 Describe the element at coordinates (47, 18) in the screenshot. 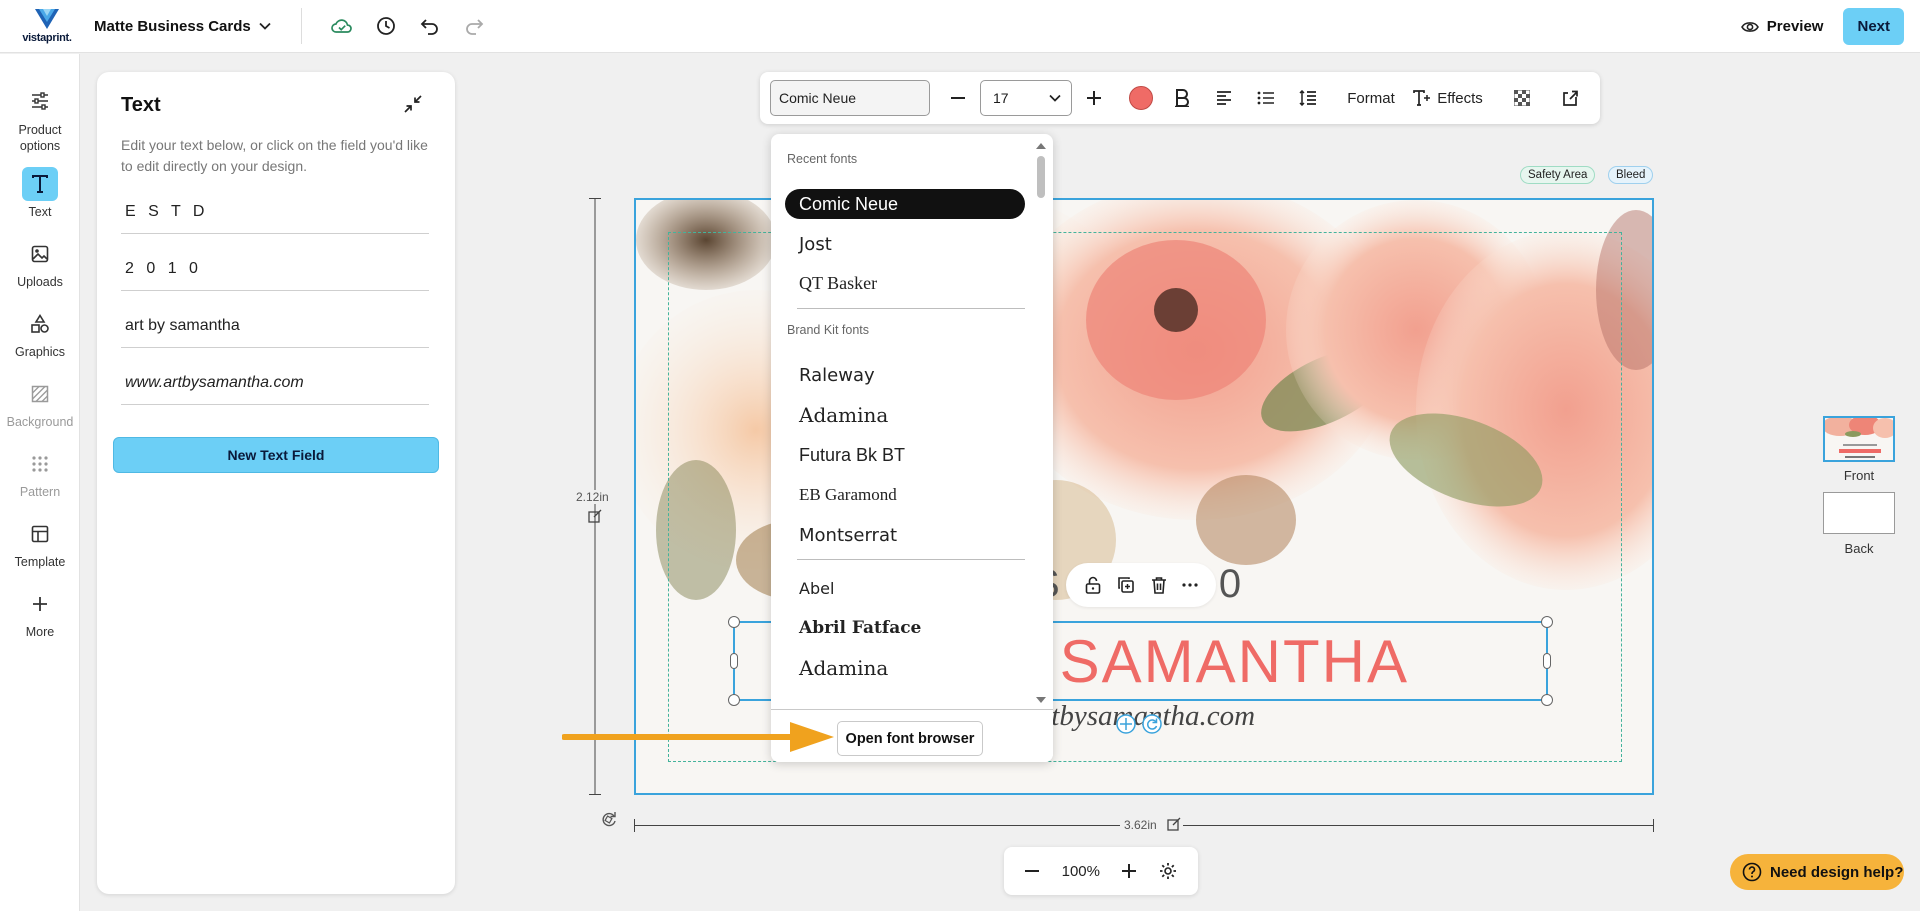

I see `logo-mark-icon` at that location.